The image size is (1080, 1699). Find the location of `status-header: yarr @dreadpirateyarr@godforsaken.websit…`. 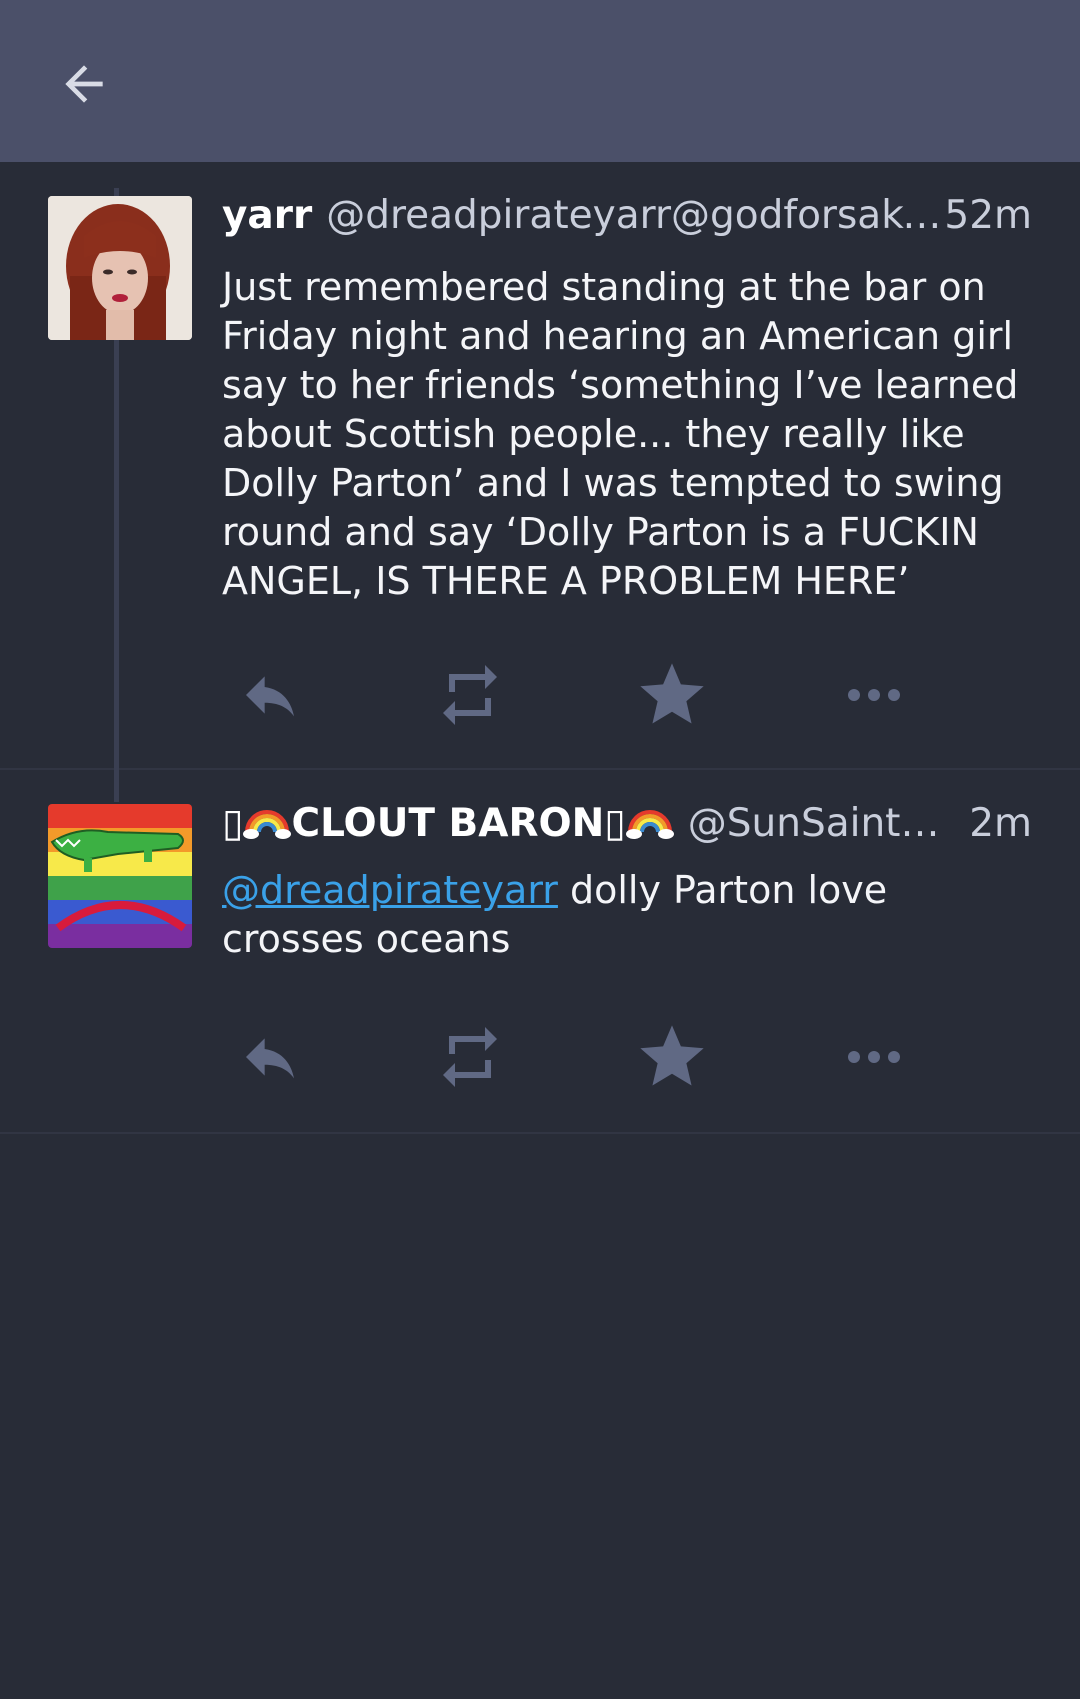

status-header: yarr @dreadpirateyarr@godforsaken.websit… is located at coordinates (627, 216).